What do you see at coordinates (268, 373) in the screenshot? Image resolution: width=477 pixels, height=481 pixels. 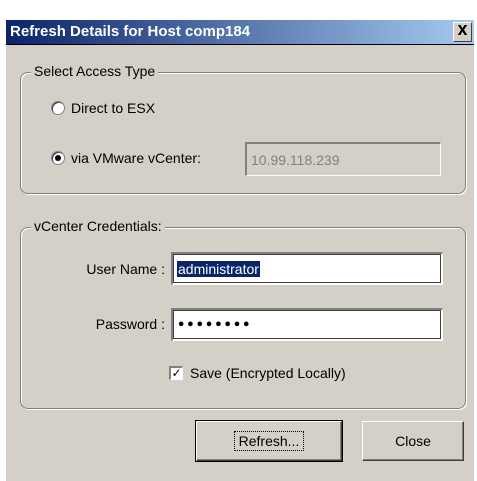 I see `save-encrypted-label: Save (Encrypted Locally)` at bounding box center [268, 373].